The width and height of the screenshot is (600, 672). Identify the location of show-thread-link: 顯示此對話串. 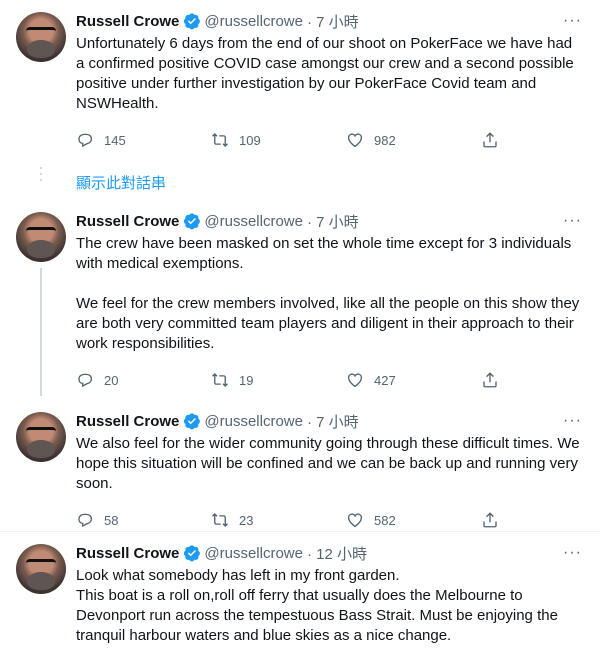
(338, 183).